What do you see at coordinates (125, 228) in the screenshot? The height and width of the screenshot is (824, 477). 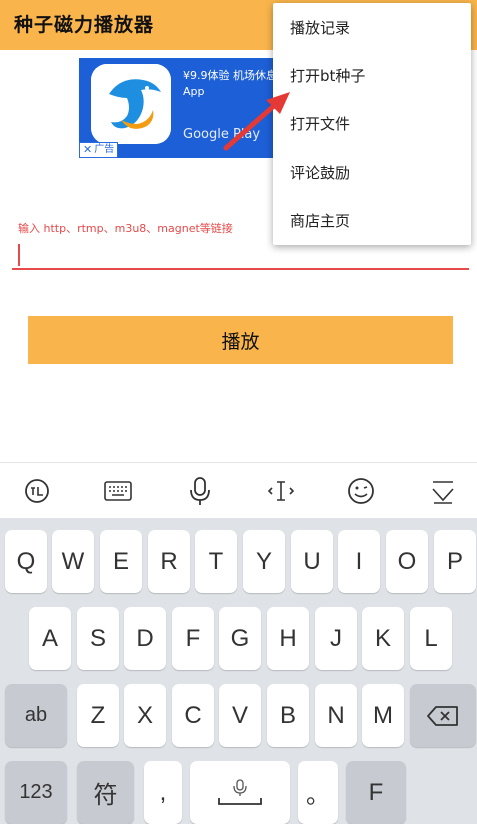 I see `input-hint: 输入 http、rtmp、m3u8、magnet等链接` at bounding box center [125, 228].